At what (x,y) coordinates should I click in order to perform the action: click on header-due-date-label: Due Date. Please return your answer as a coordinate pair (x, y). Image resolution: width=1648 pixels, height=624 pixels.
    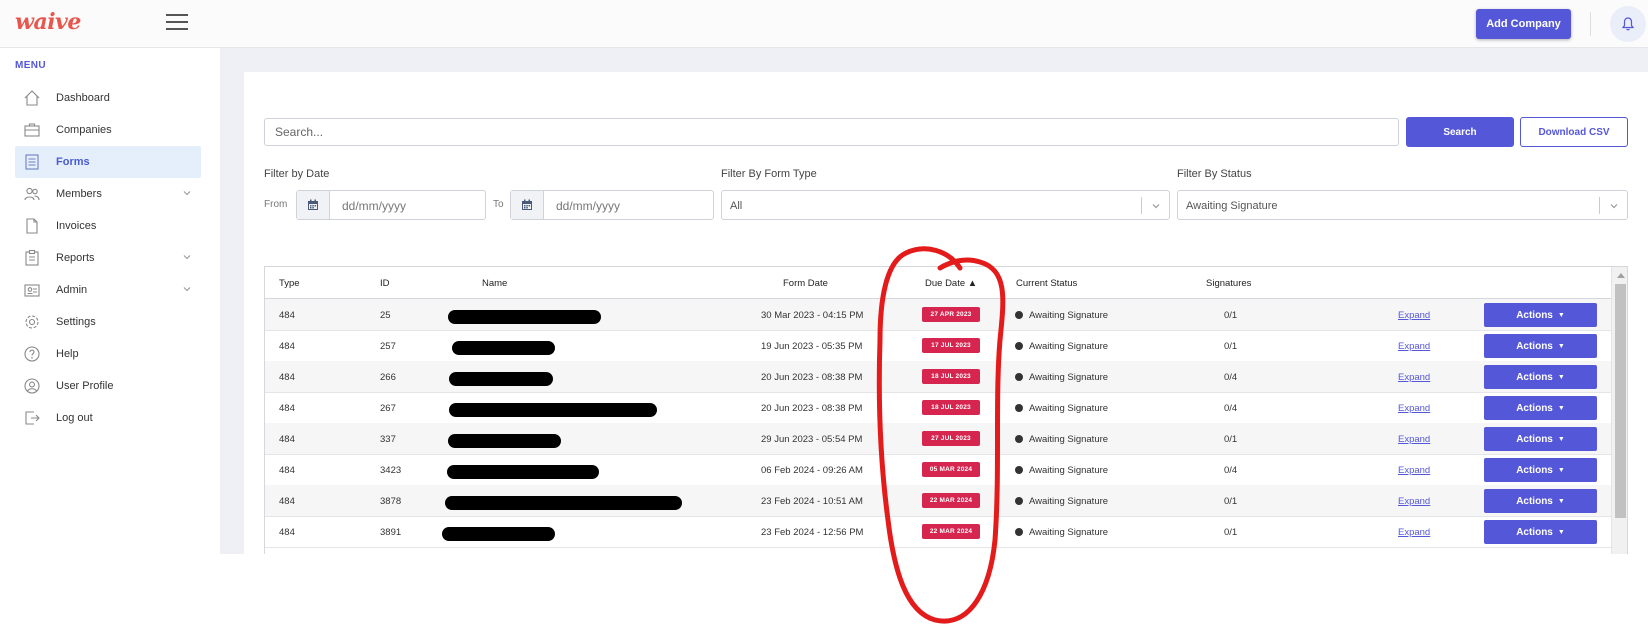
    Looking at the image, I should click on (945, 283).